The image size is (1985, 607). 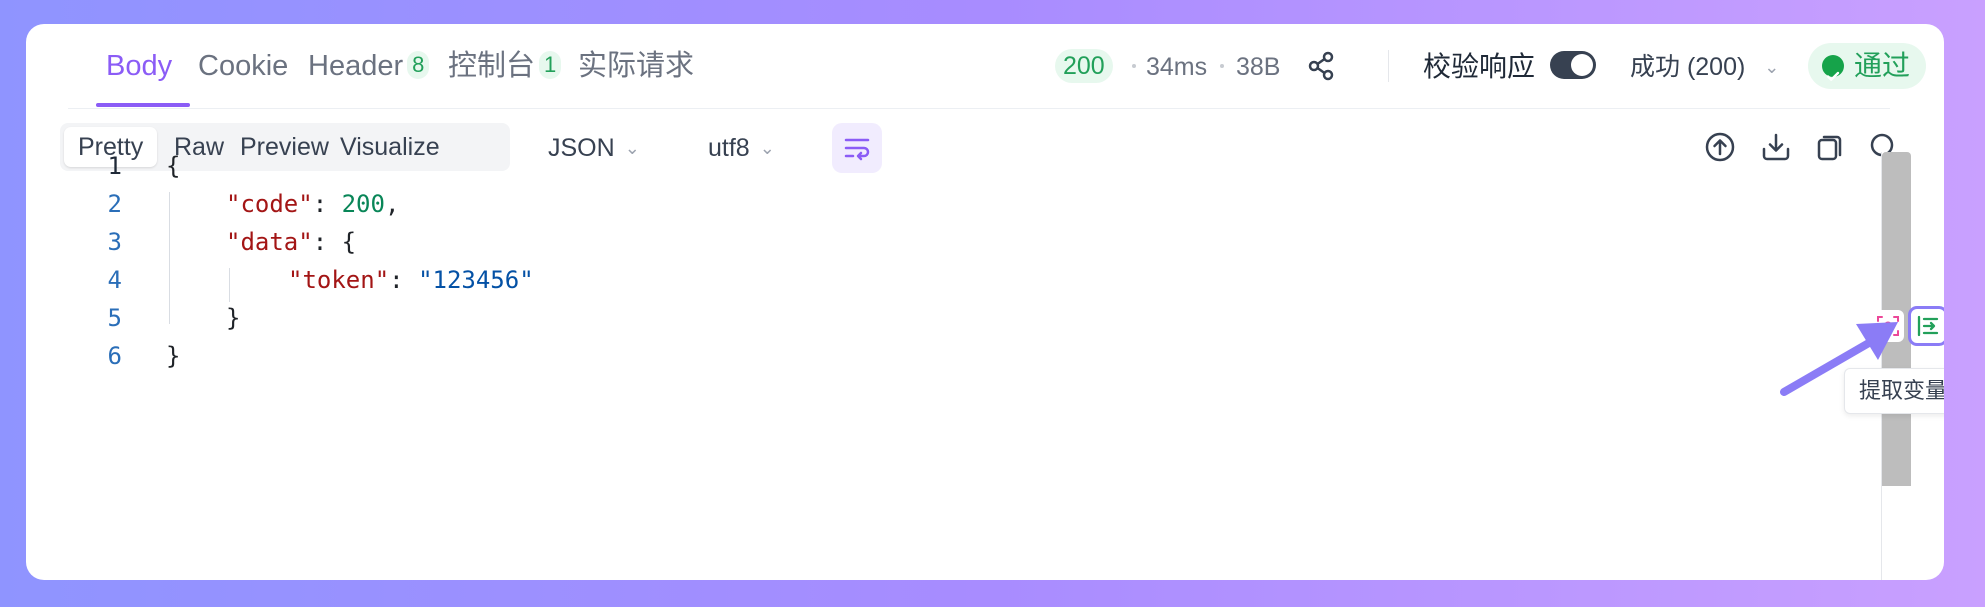 I want to click on json-key: "token", so click(x=339, y=280).